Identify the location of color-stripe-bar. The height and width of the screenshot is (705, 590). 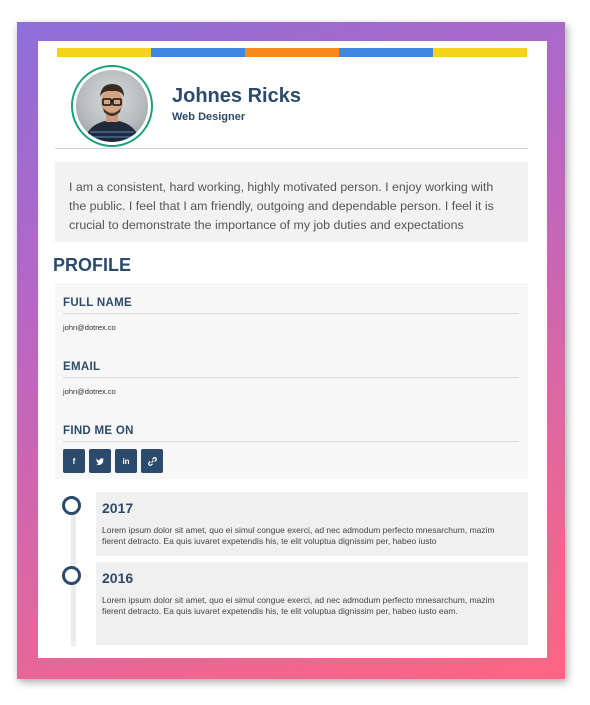
(292, 52).